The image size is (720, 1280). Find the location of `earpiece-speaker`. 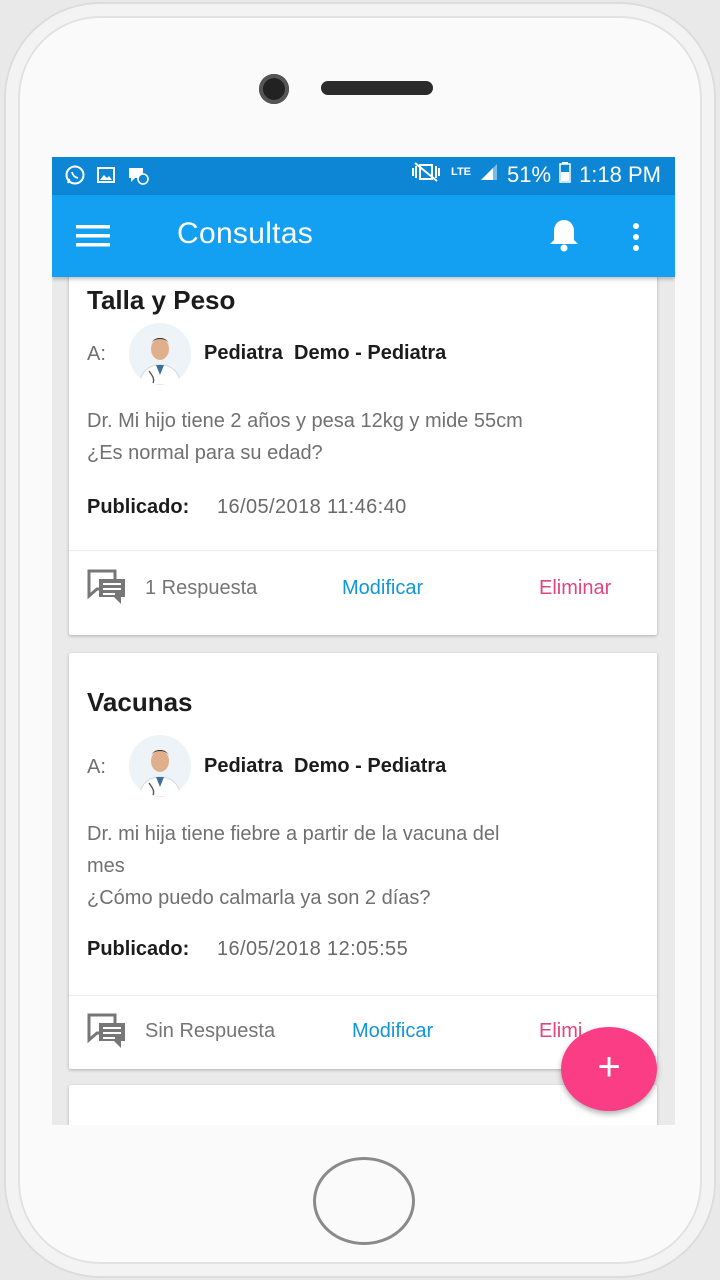

earpiece-speaker is located at coordinates (377, 88).